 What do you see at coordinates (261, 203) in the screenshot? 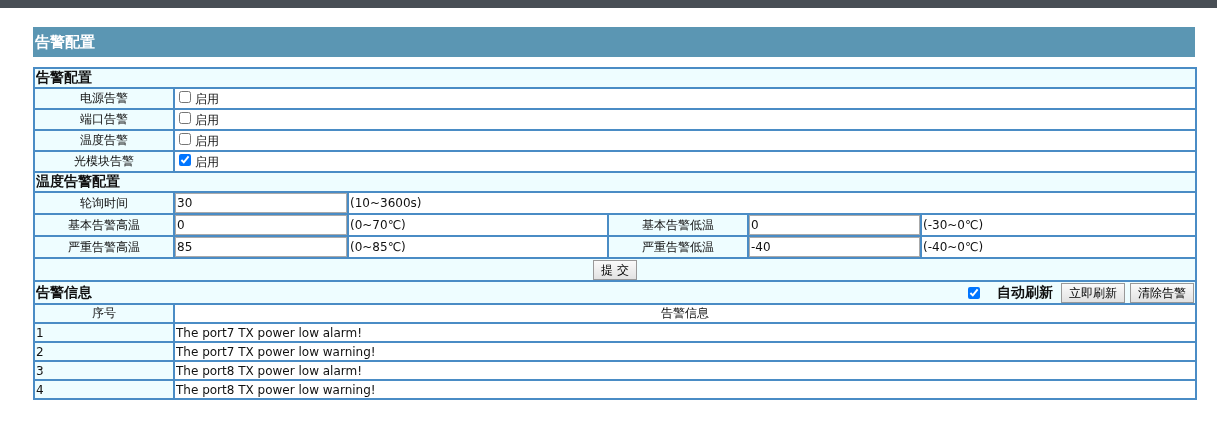
I see `input-field: 30` at bounding box center [261, 203].